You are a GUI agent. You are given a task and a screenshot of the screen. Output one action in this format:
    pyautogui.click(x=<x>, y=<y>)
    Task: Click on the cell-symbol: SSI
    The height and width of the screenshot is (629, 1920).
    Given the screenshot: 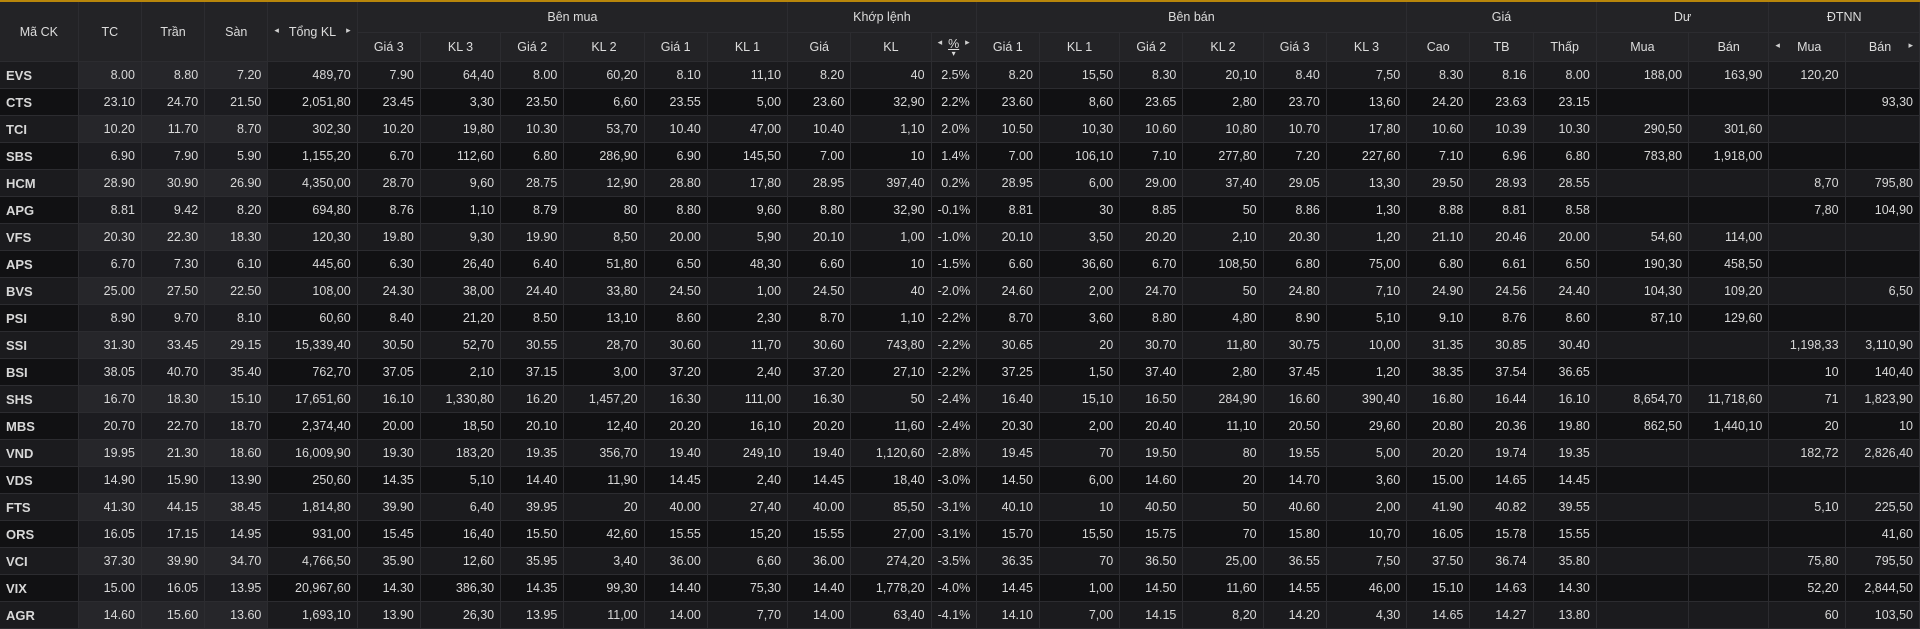 What is the action you would take?
    pyautogui.click(x=39, y=345)
    